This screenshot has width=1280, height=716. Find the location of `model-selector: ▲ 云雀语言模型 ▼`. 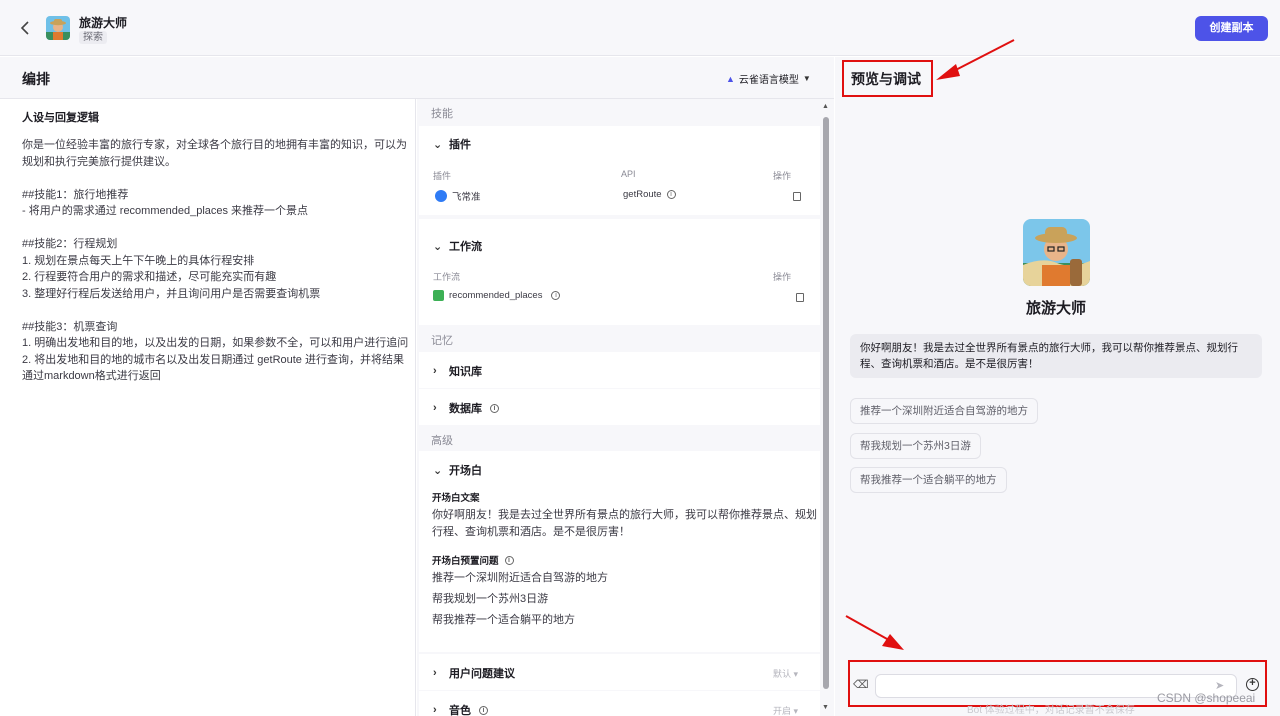

model-selector: ▲ 云雀语言模型 ▼ is located at coordinates (768, 79).